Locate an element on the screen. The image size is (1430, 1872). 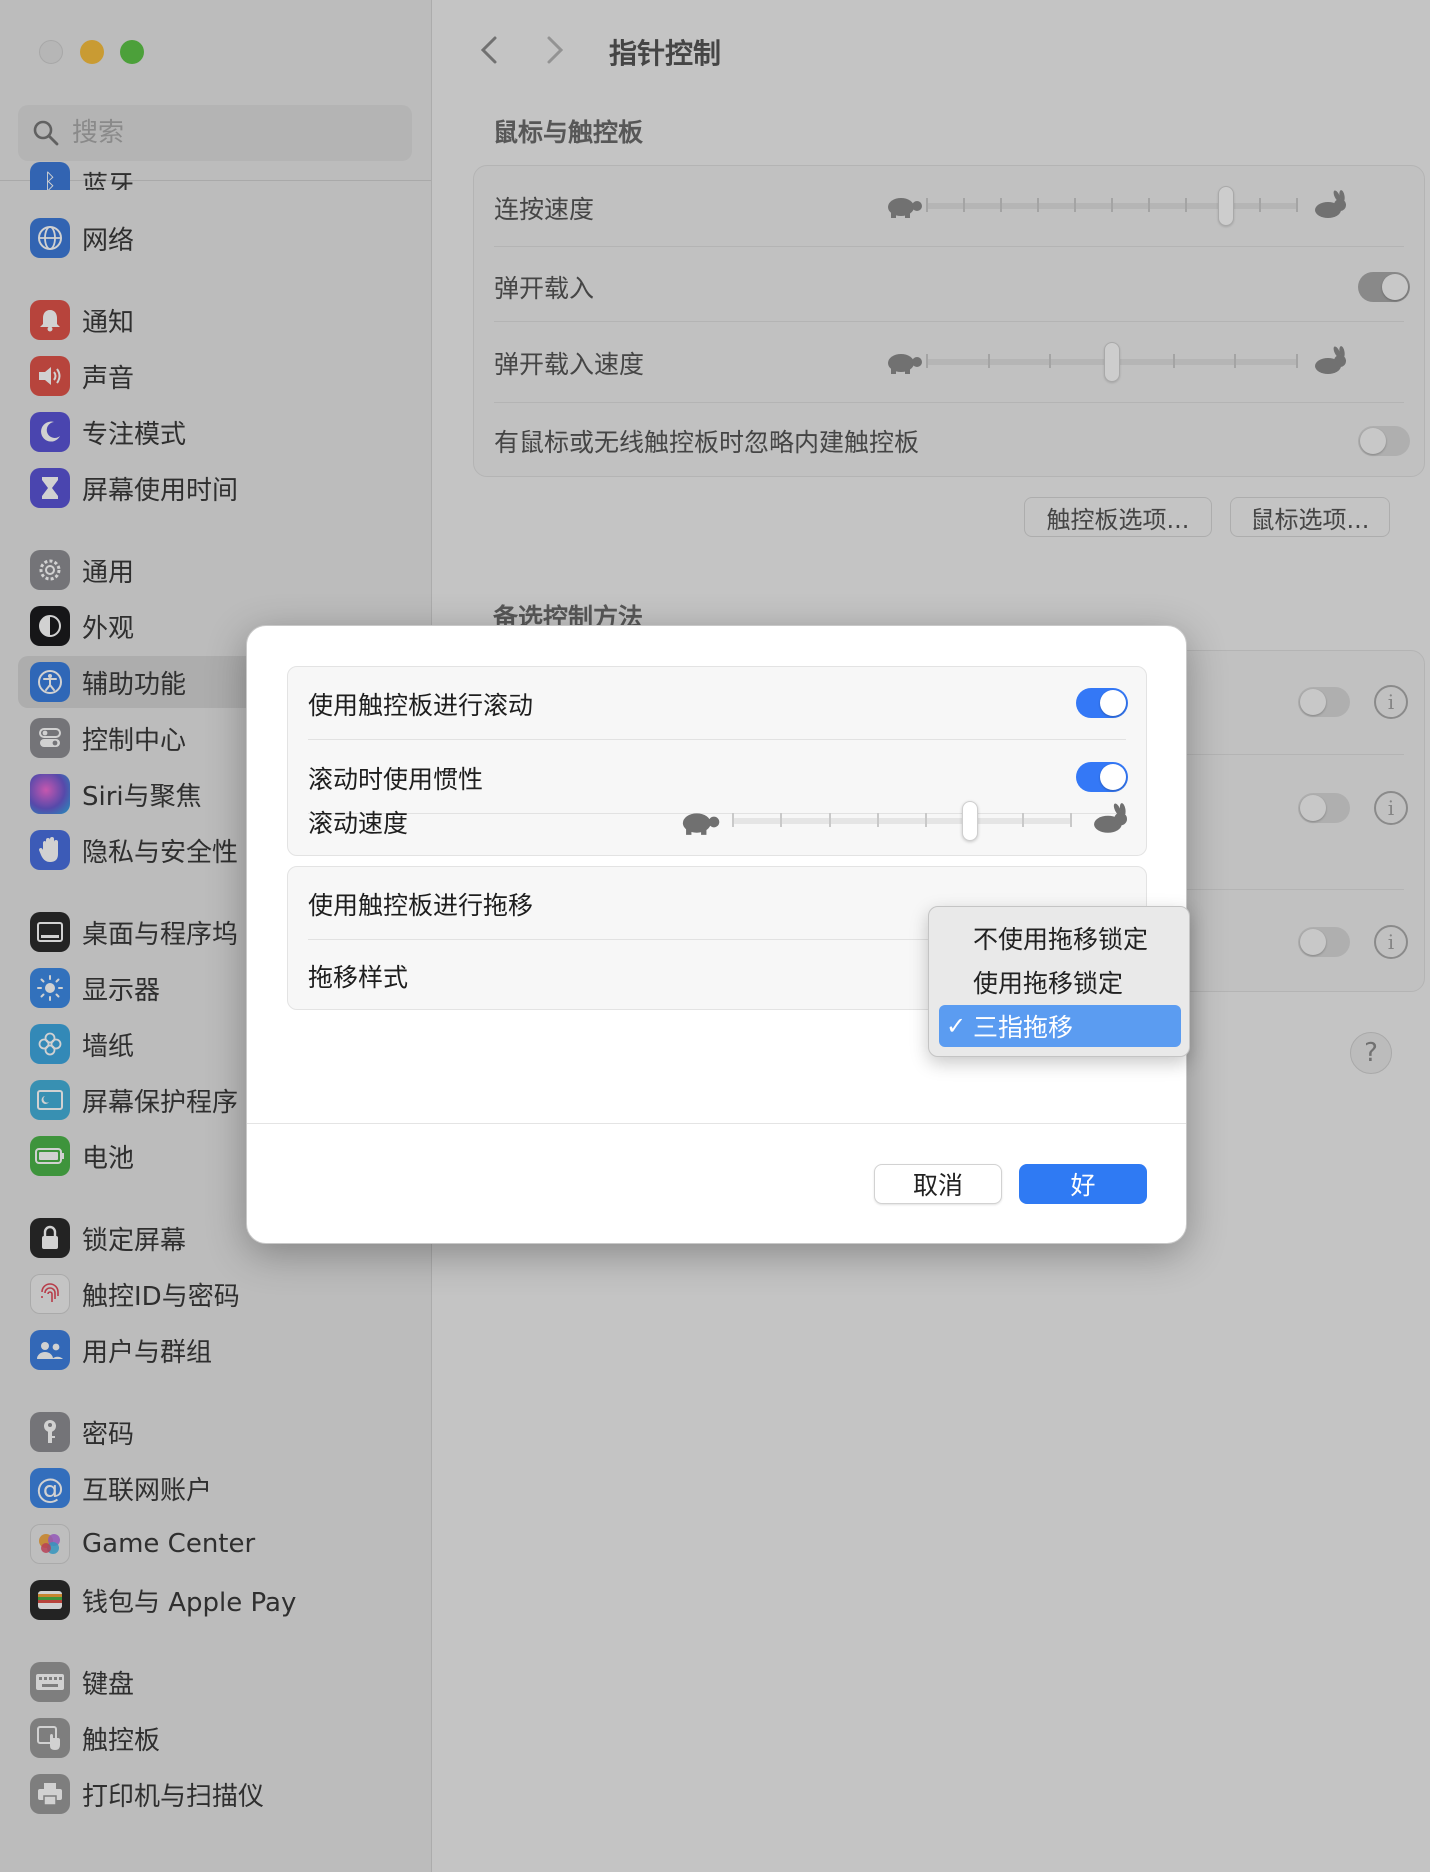
cancel-button: 取消 is located at coordinates (938, 1184).